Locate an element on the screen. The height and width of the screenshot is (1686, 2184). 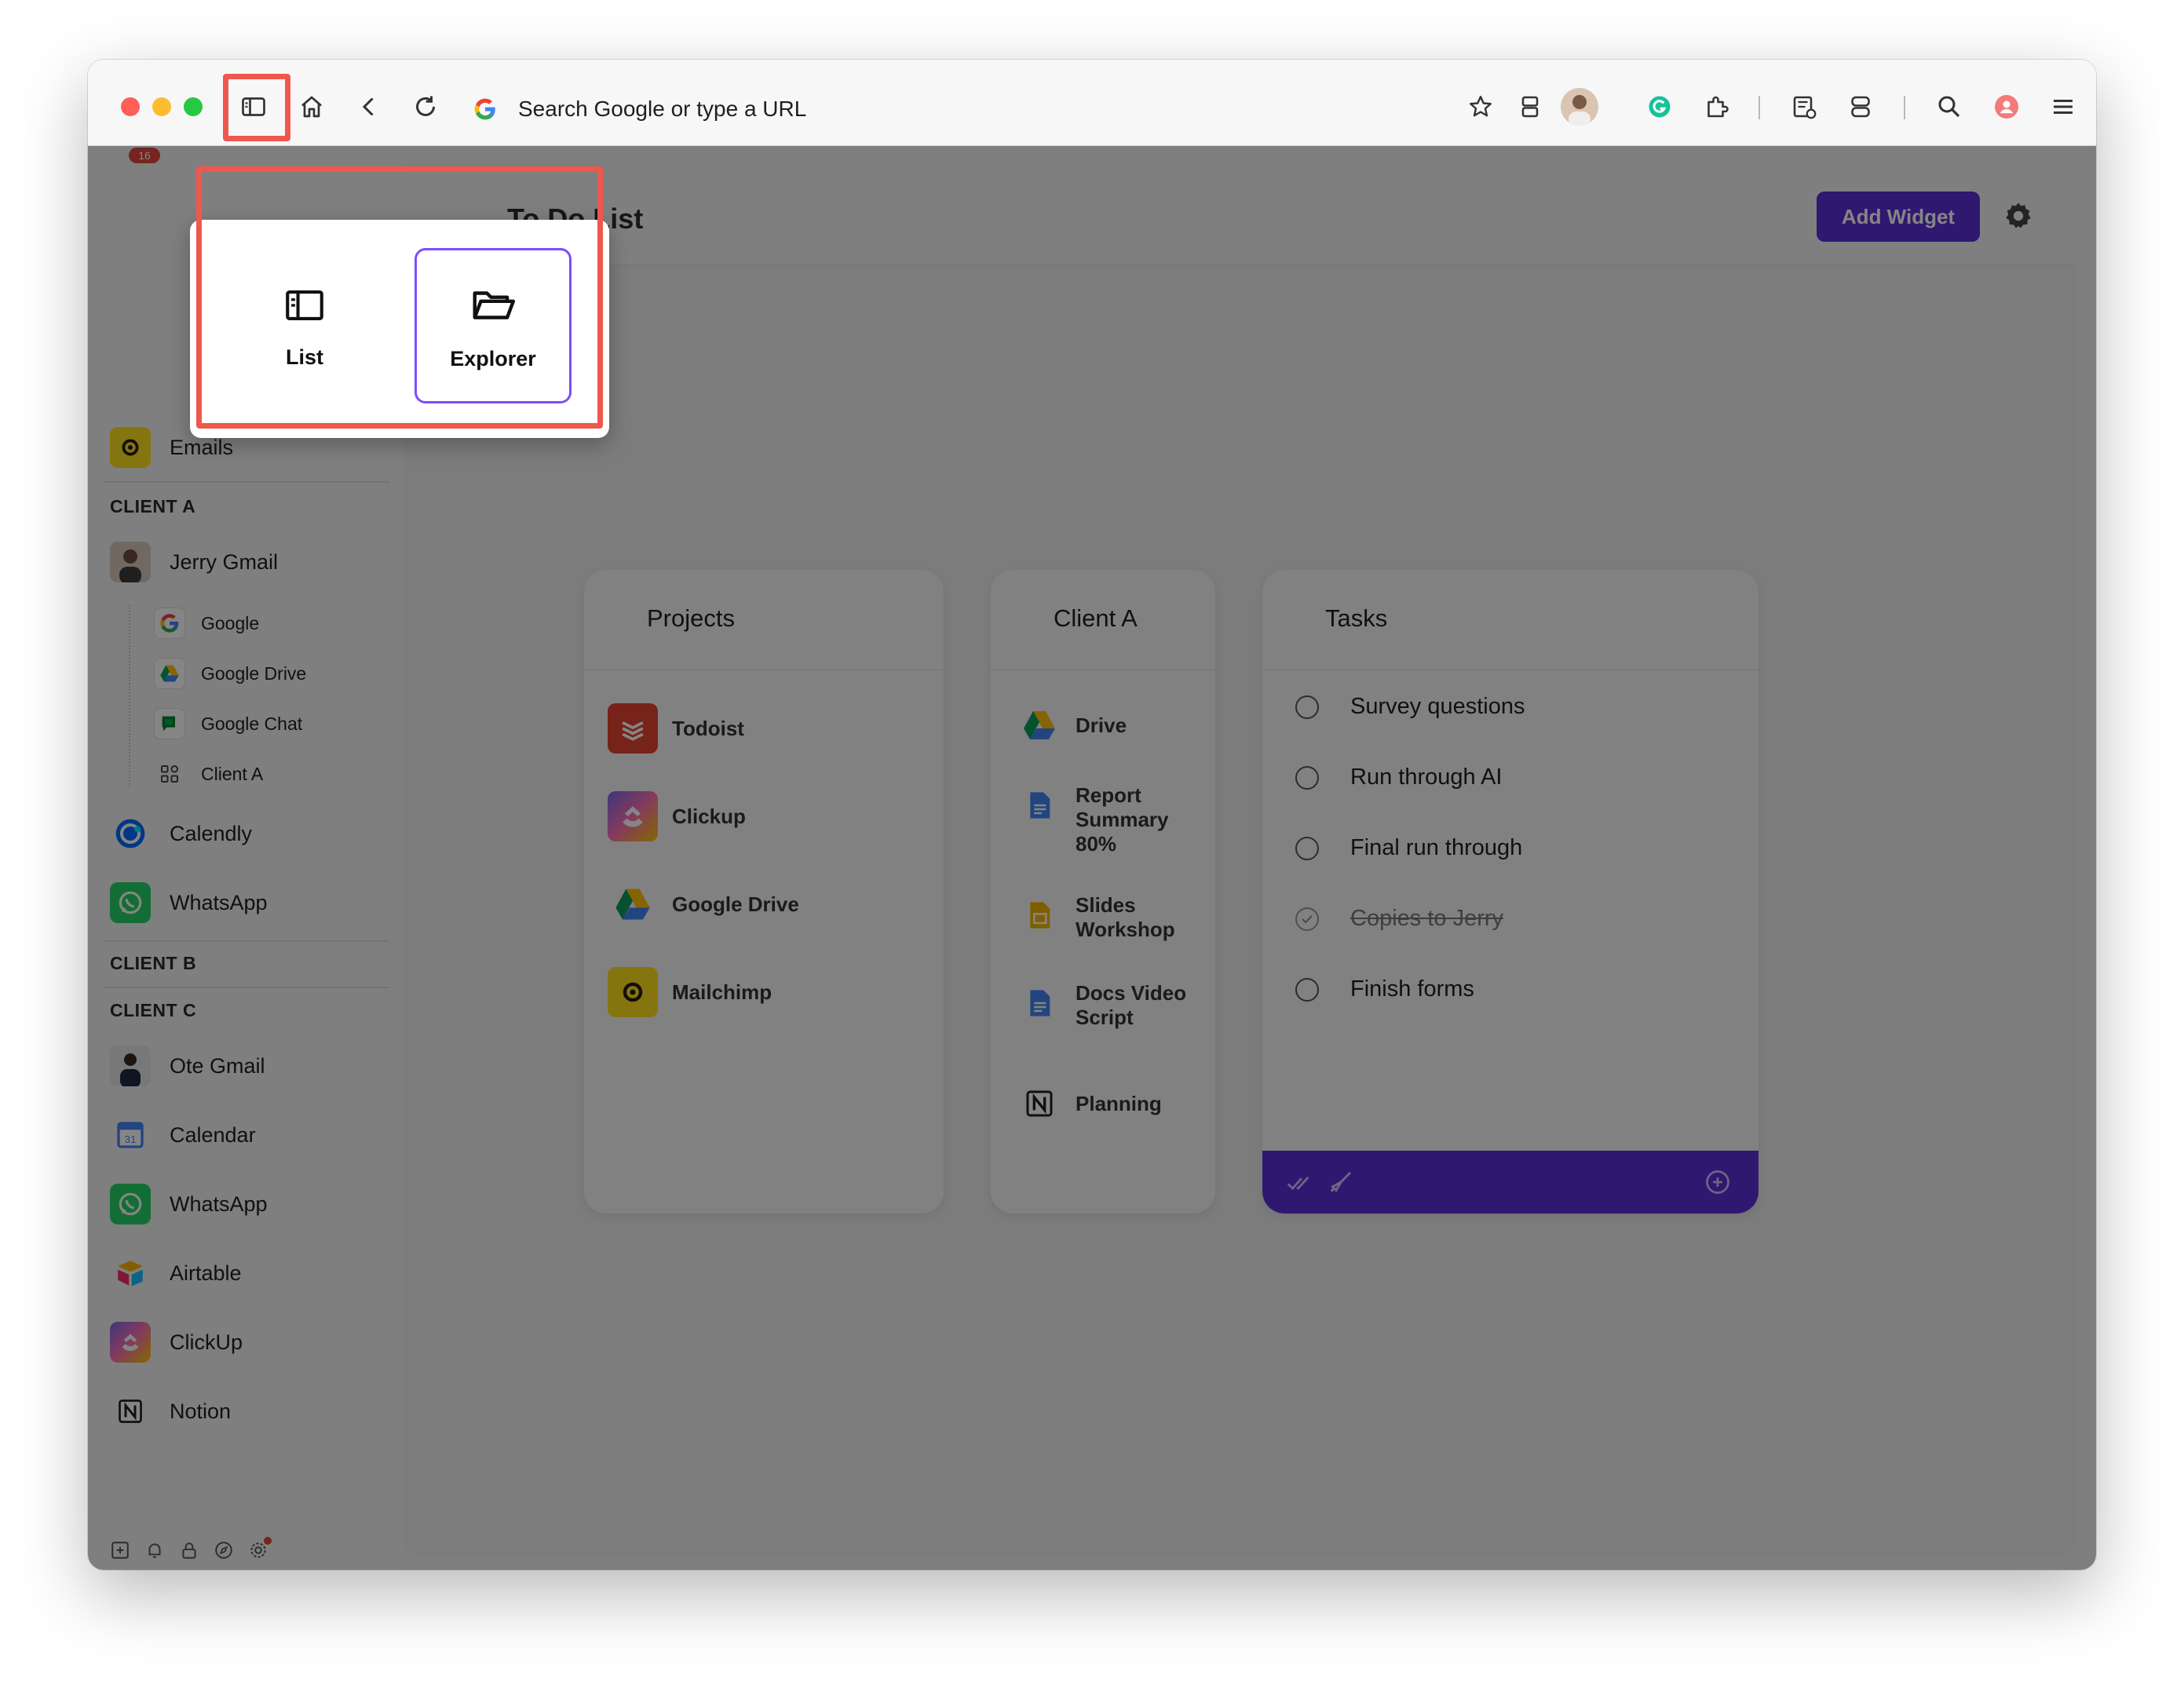
tab-manager-icon is located at coordinates (1860, 107).